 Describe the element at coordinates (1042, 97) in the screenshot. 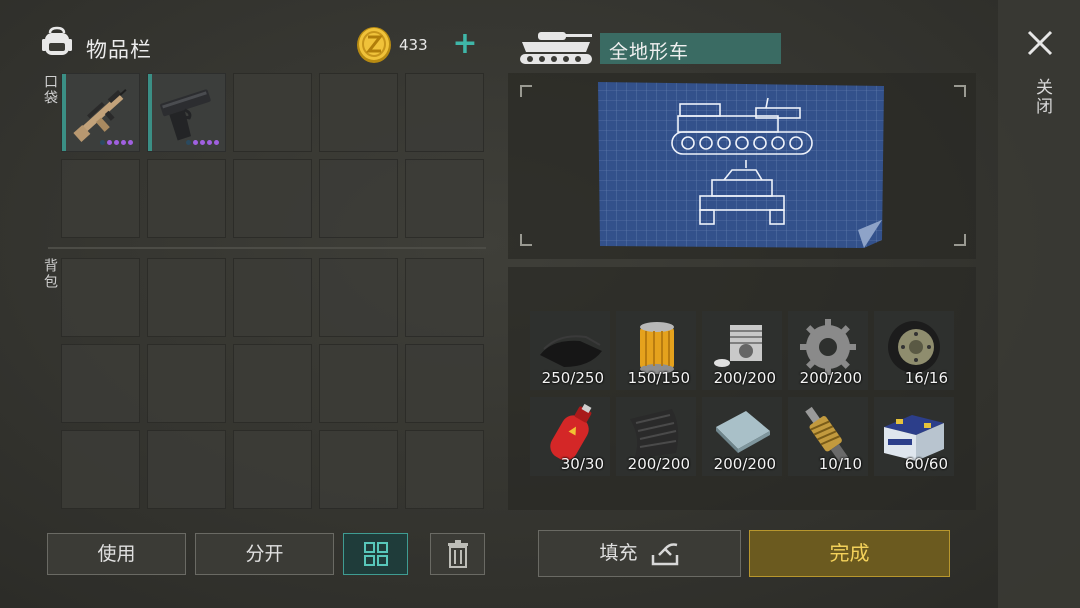

I see `close-label: 关闭` at that location.